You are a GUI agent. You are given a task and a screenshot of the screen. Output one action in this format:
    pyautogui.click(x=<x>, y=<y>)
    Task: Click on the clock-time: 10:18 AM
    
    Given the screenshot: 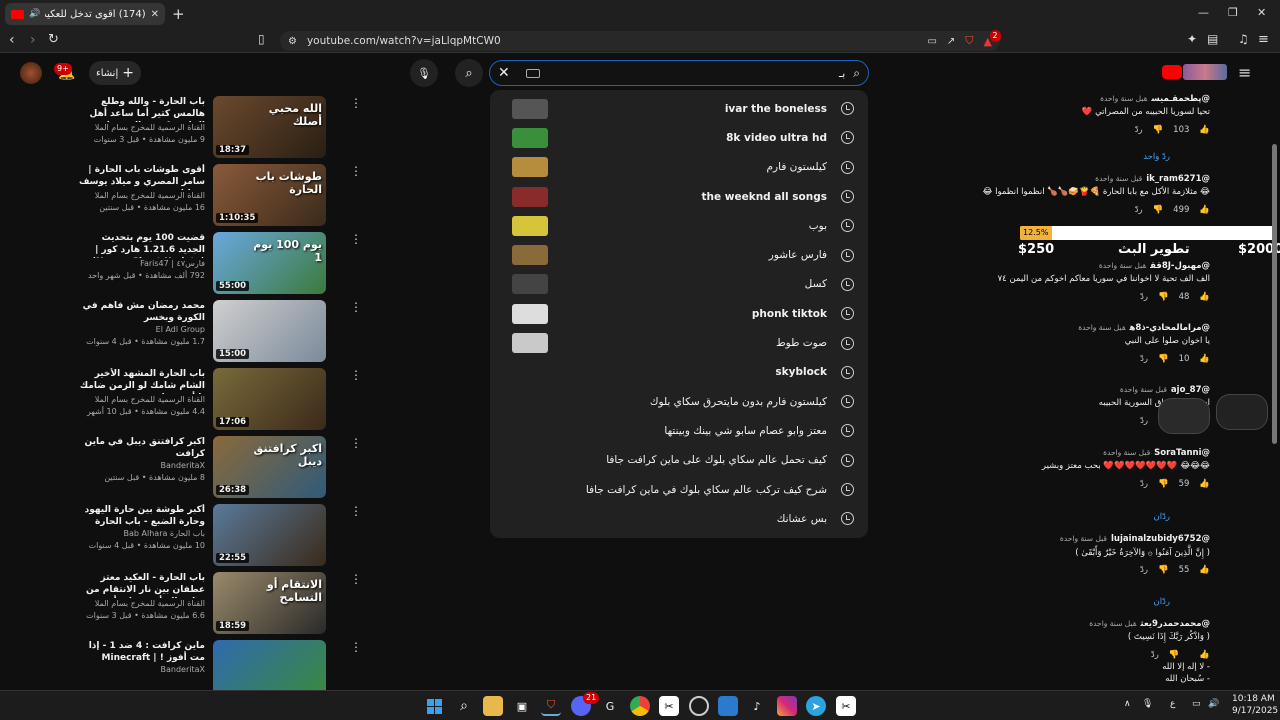 What is the action you would take?
    pyautogui.click(x=1253, y=699)
    